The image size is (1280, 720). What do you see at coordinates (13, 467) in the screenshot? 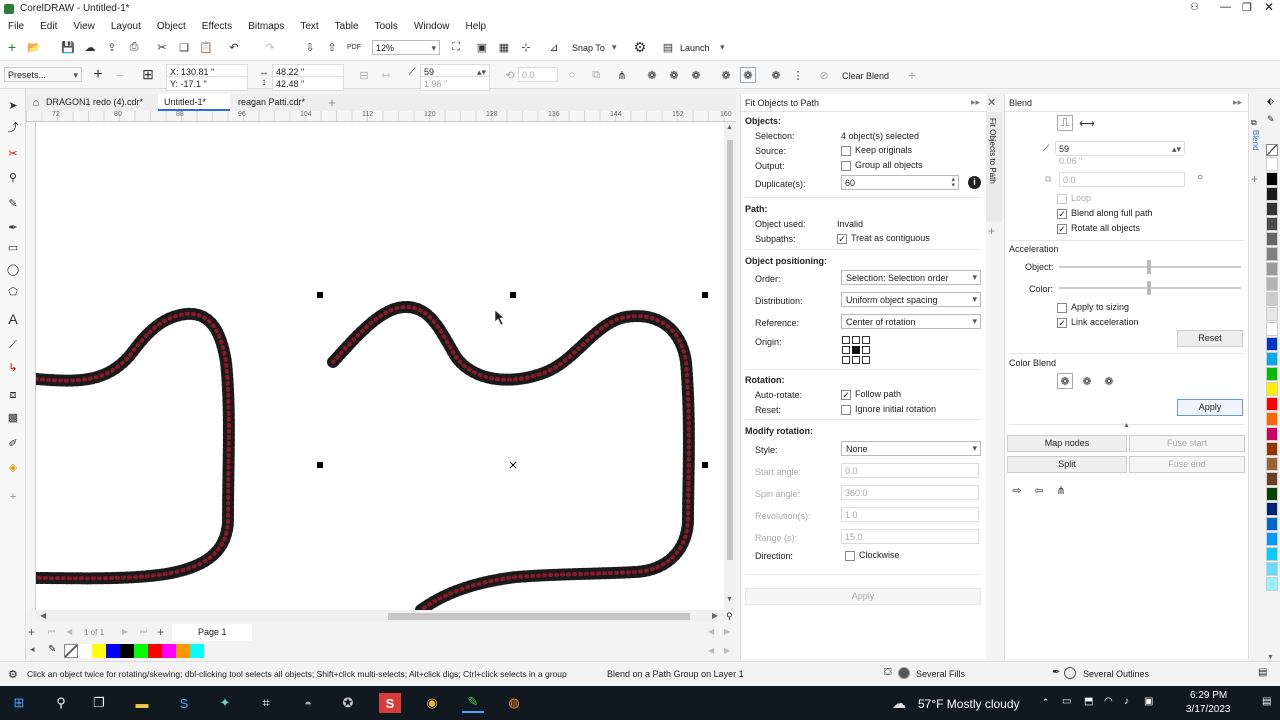
I see `interactive-fill-icon: ◈` at bounding box center [13, 467].